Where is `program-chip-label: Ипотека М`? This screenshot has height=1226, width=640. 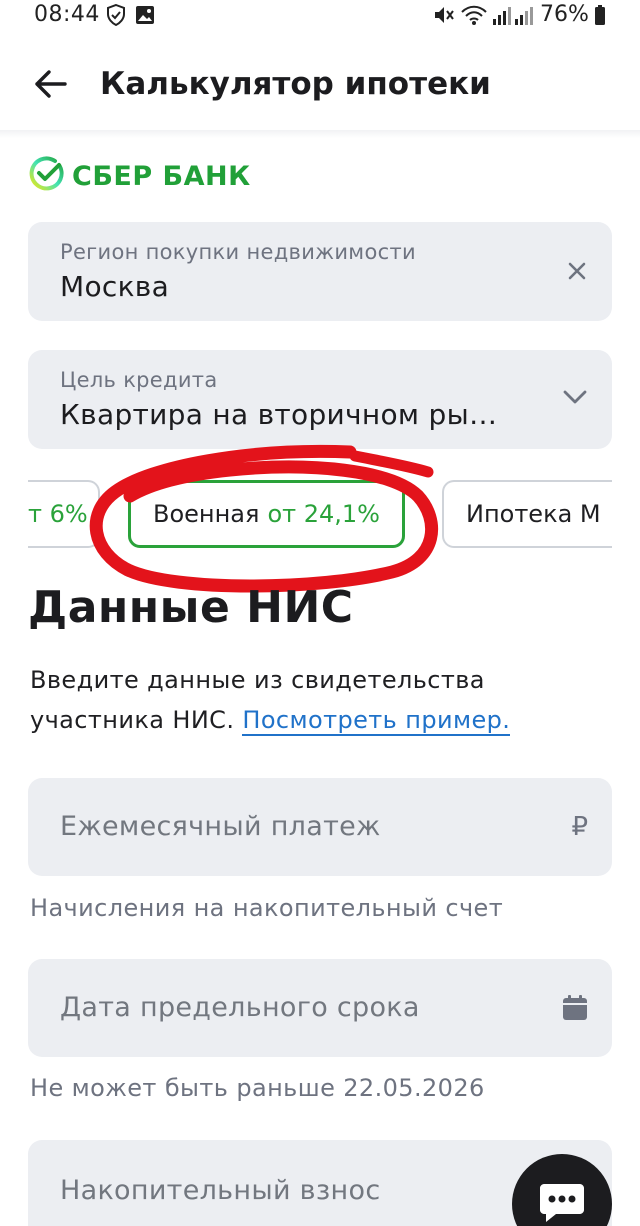
program-chip-label: Ипотека М is located at coordinates (533, 514).